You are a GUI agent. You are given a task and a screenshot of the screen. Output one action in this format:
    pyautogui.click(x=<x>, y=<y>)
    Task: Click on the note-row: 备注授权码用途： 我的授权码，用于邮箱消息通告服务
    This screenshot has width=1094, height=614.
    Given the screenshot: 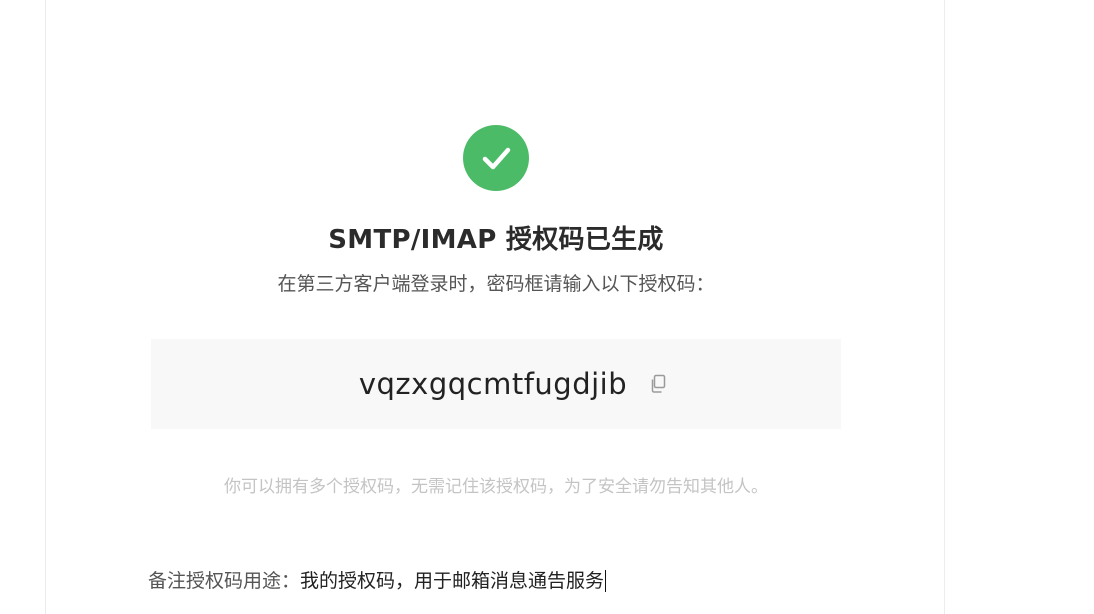 What is the action you would take?
    pyautogui.click(x=377, y=581)
    